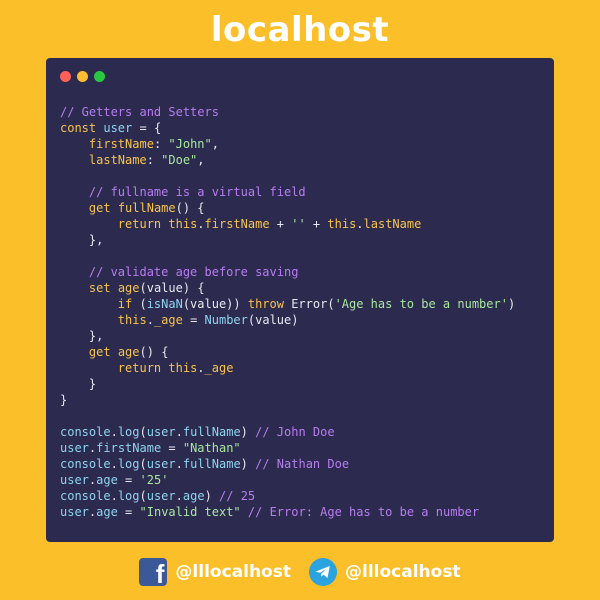 This screenshot has width=600, height=600. I want to click on code-token: // Getters and Setters, so click(139, 112).